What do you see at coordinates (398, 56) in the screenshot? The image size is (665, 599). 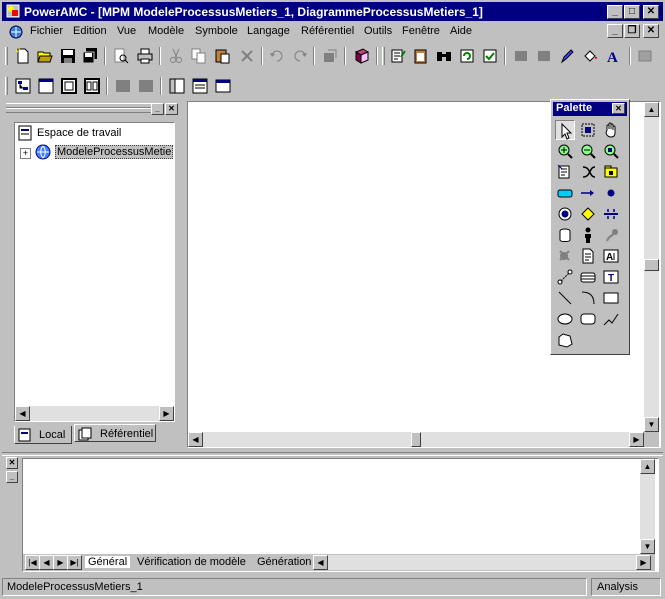 I see `properties-button` at bounding box center [398, 56].